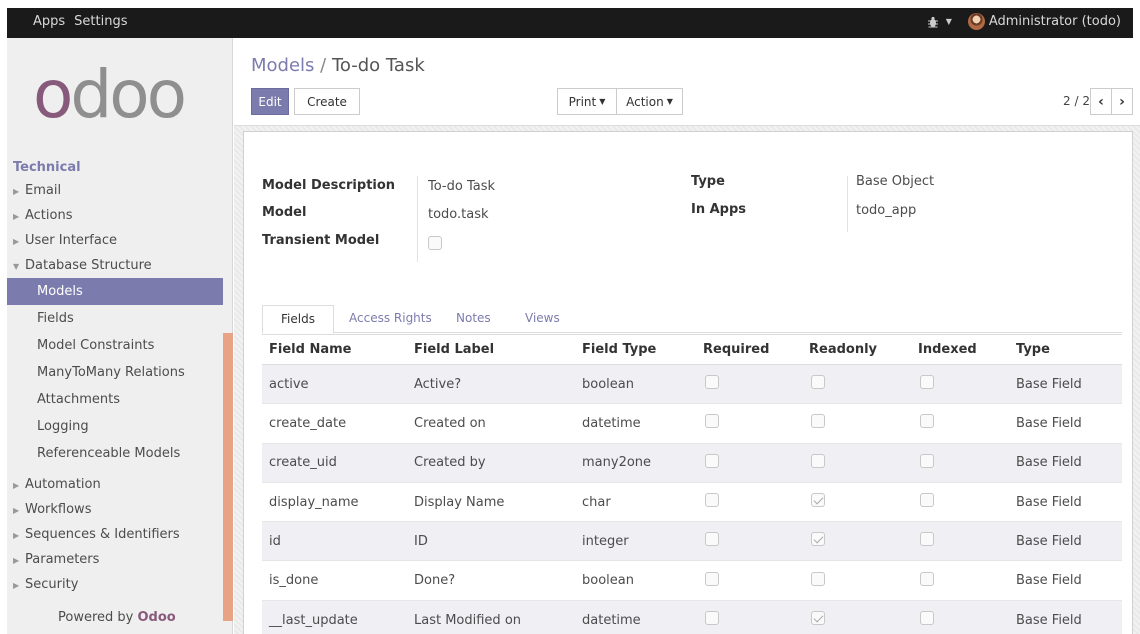 This screenshot has width=1140, height=634. I want to click on field-name-cell: display_name, so click(334, 501).